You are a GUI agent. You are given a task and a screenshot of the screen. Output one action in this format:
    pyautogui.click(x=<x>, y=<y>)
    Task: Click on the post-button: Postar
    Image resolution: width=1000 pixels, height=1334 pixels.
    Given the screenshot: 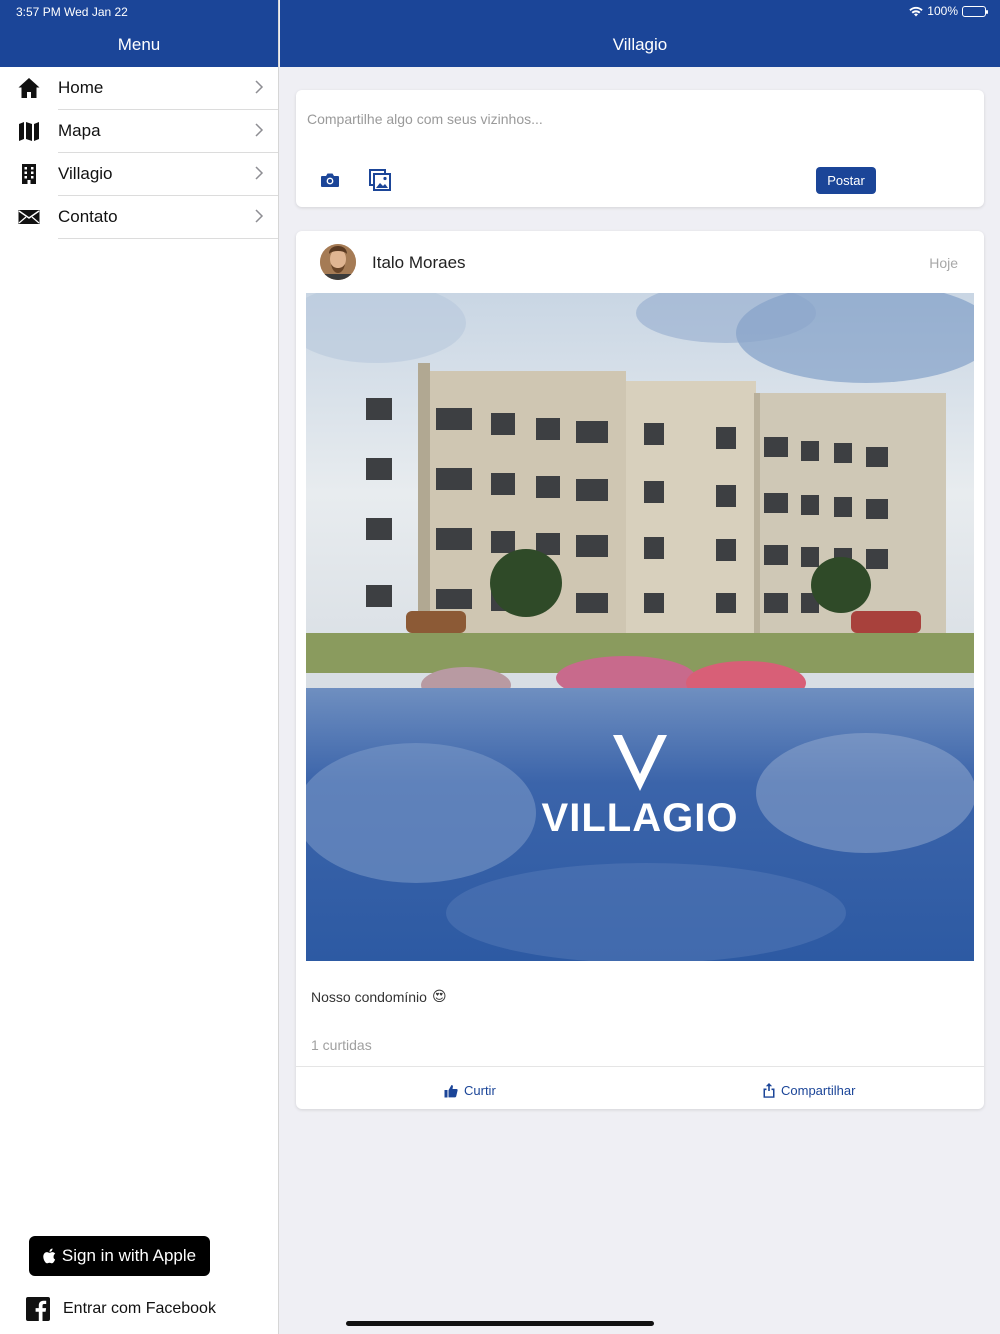 What is the action you would take?
    pyautogui.click(x=846, y=180)
    